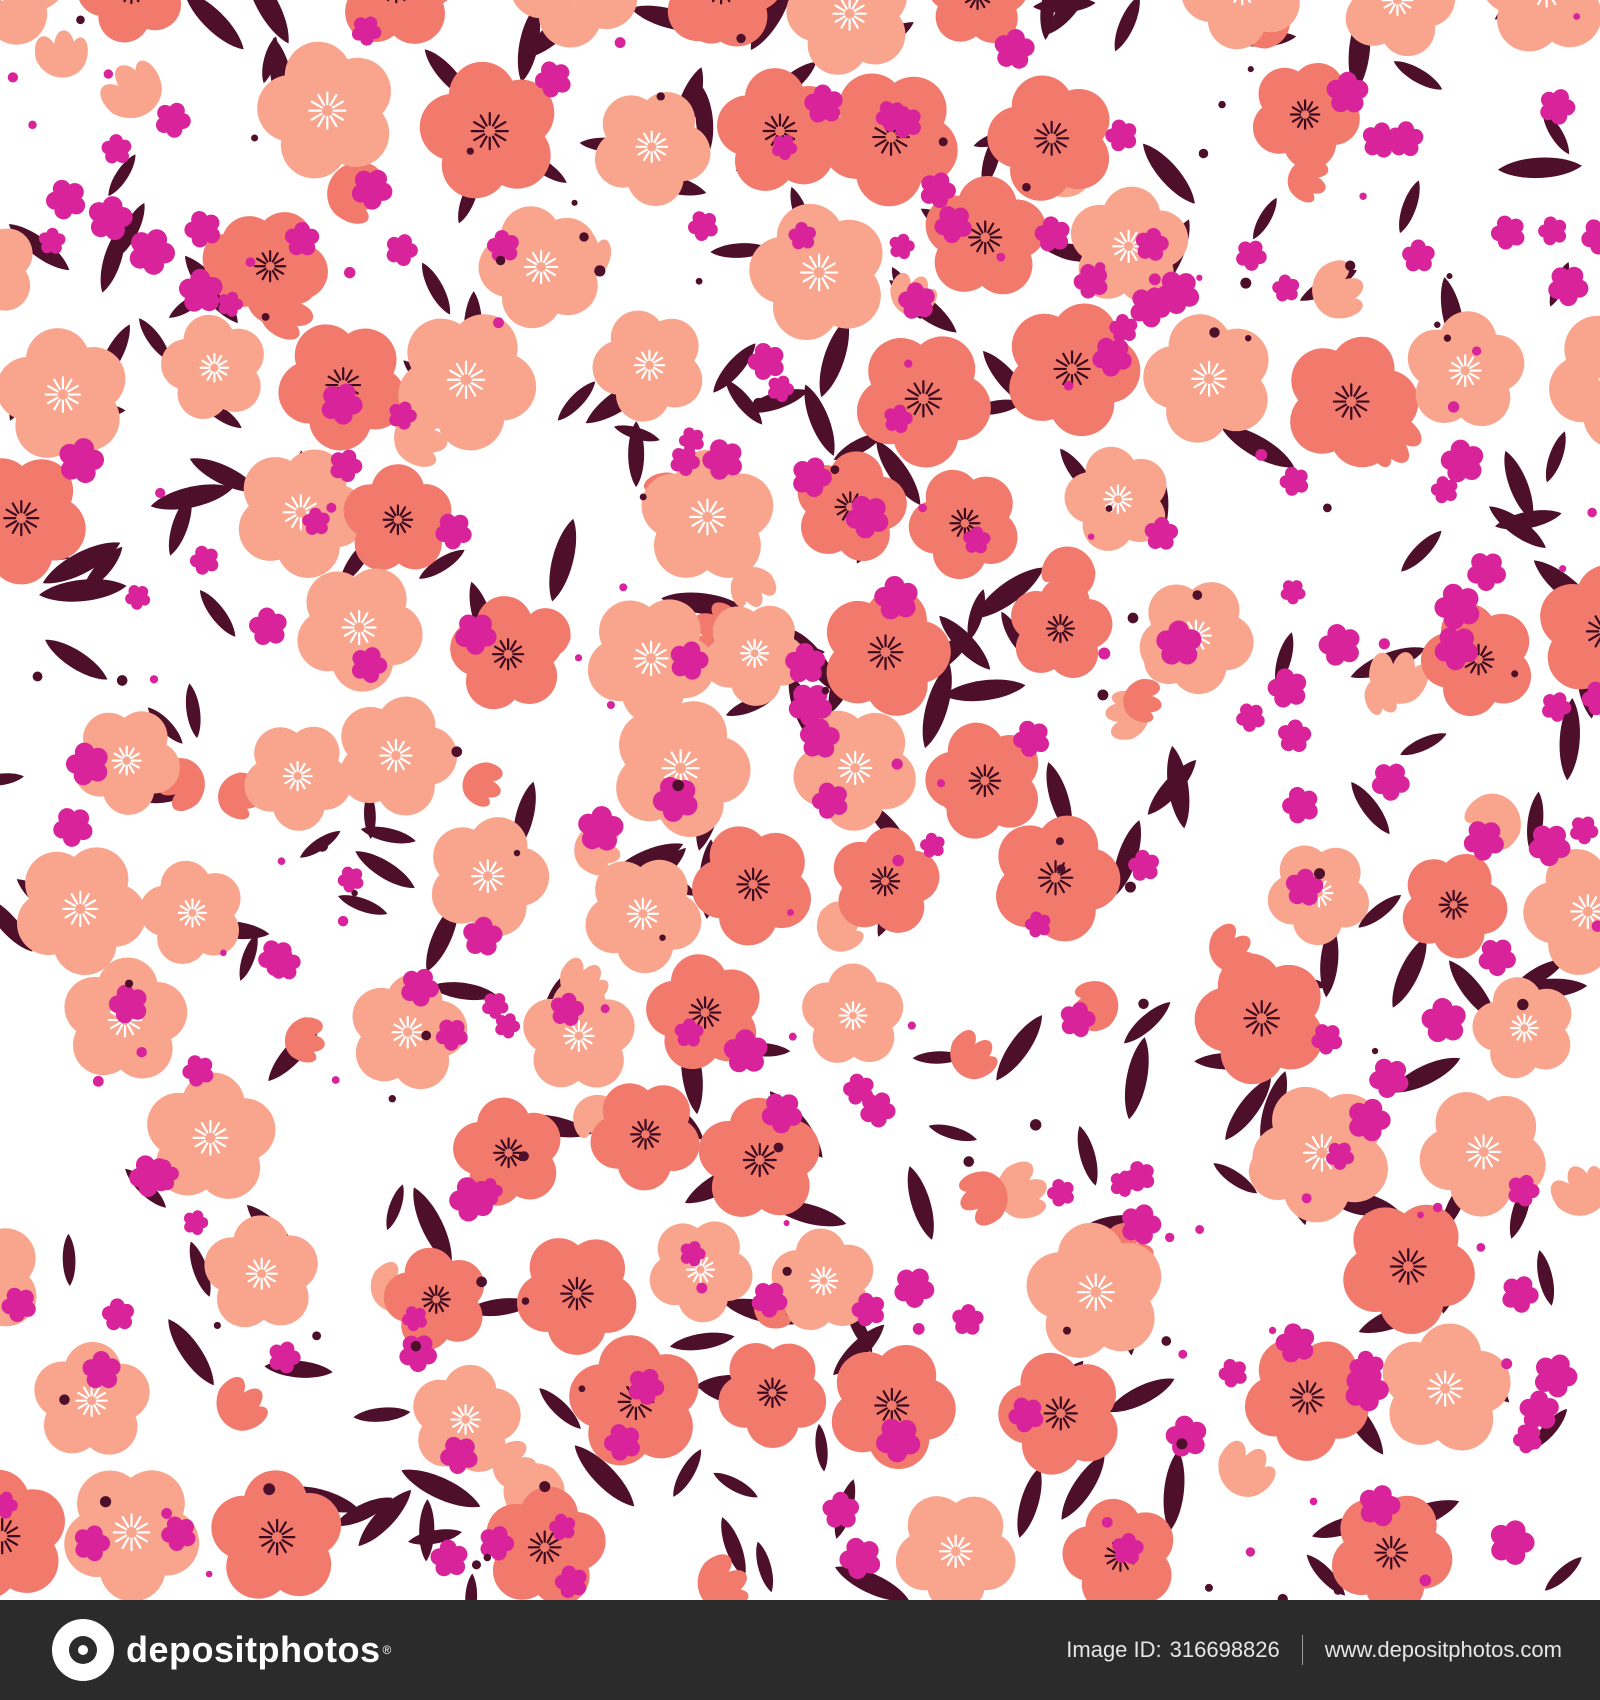 The width and height of the screenshot is (1600, 1700). I want to click on coral-flower, so click(1352, 398).